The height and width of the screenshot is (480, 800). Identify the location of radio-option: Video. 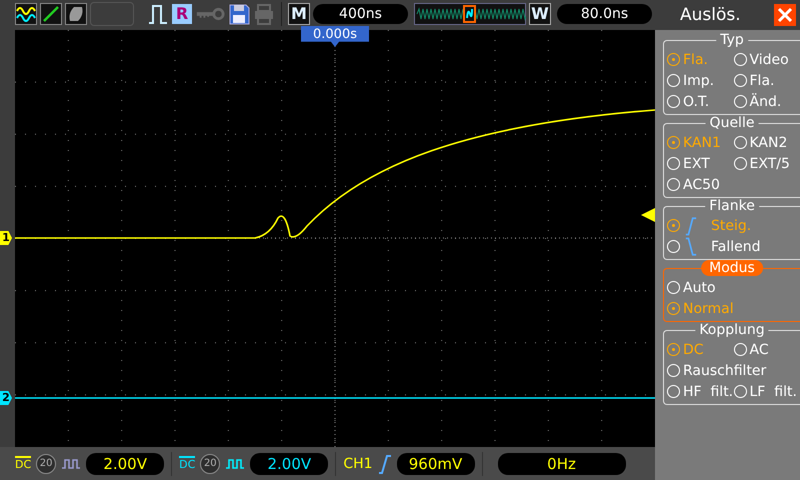
(767, 59).